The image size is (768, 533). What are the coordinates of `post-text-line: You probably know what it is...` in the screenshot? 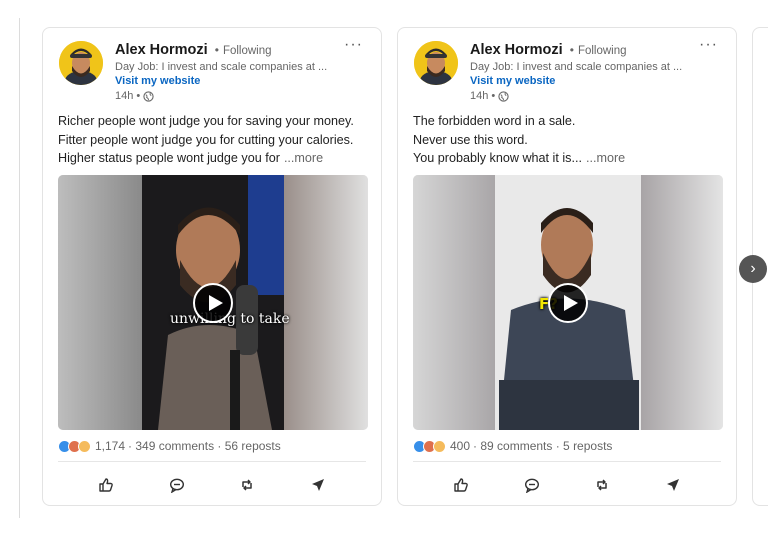 It's located at (497, 158).